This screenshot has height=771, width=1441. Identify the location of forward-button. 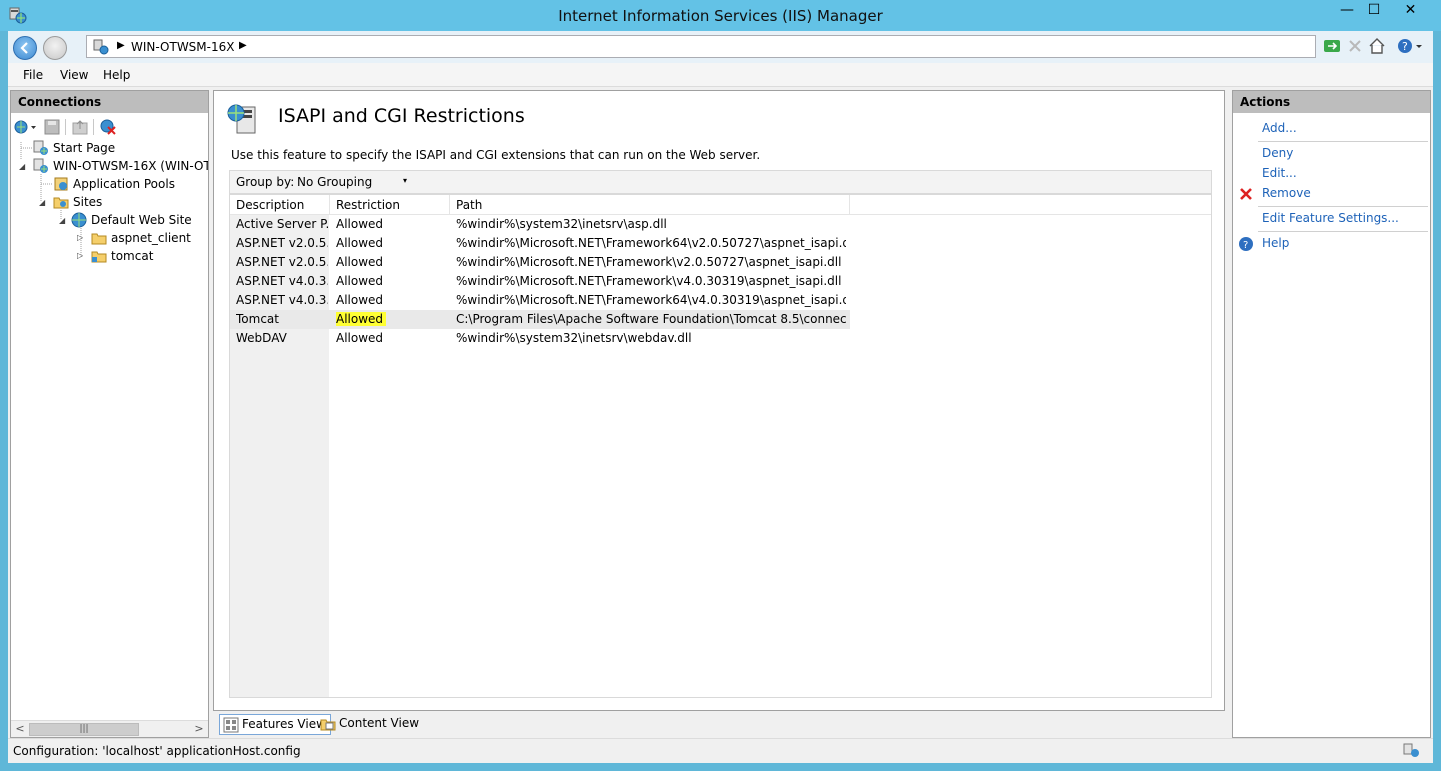
(55, 48).